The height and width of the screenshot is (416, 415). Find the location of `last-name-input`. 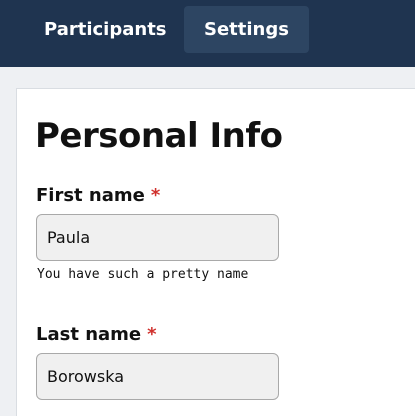

last-name-input is located at coordinates (157, 376).